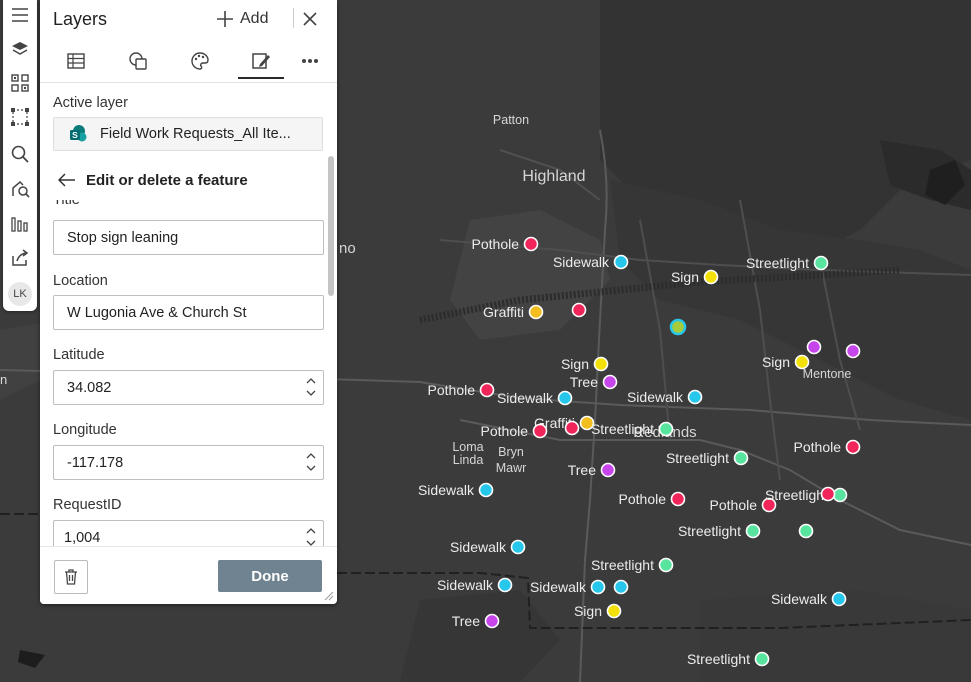 The height and width of the screenshot is (682, 971). Describe the element at coordinates (87, 505) in the screenshot. I see `requestid-label: RequestID` at that location.